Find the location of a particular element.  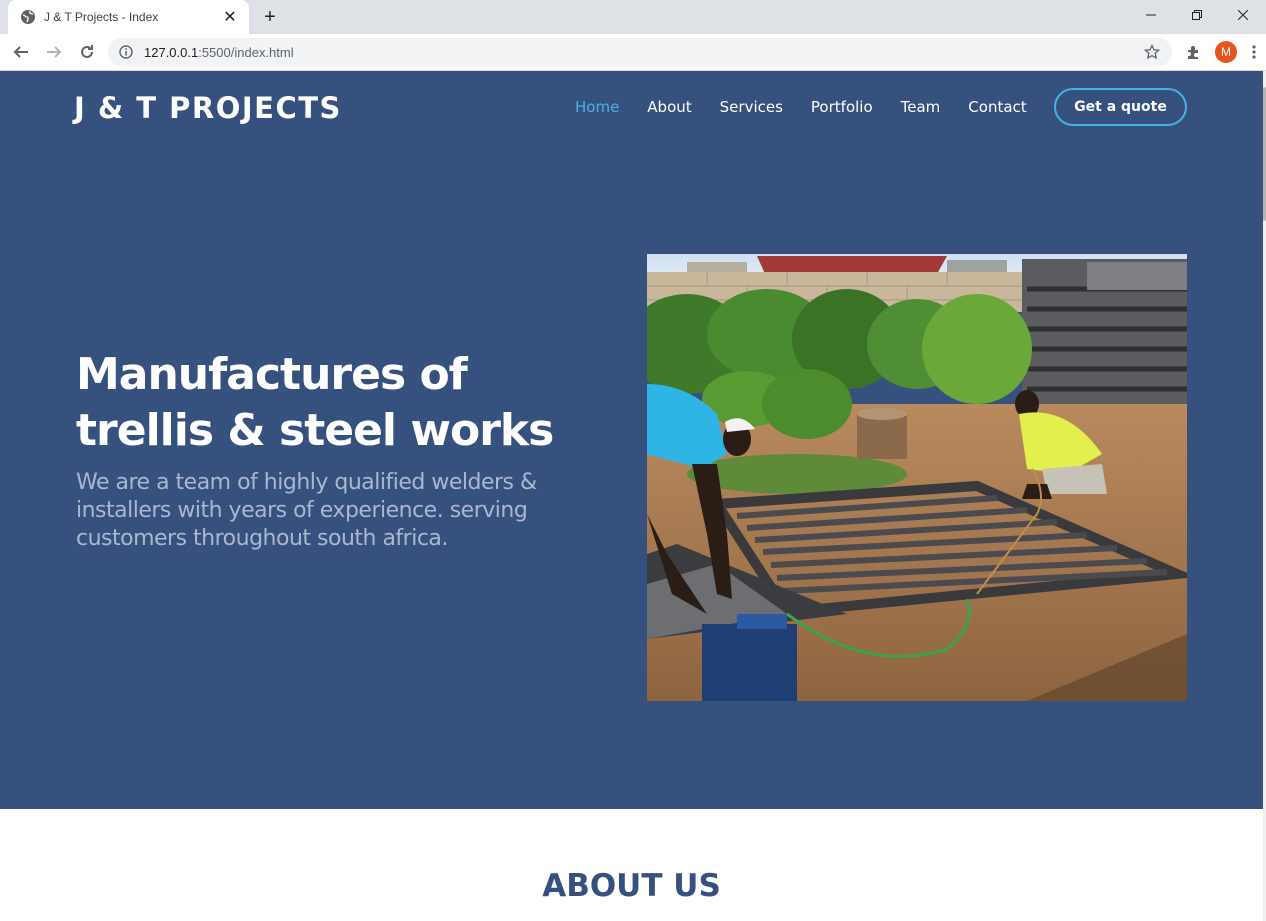

tab-title: J & T Projects - Index is located at coordinates (101, 17).